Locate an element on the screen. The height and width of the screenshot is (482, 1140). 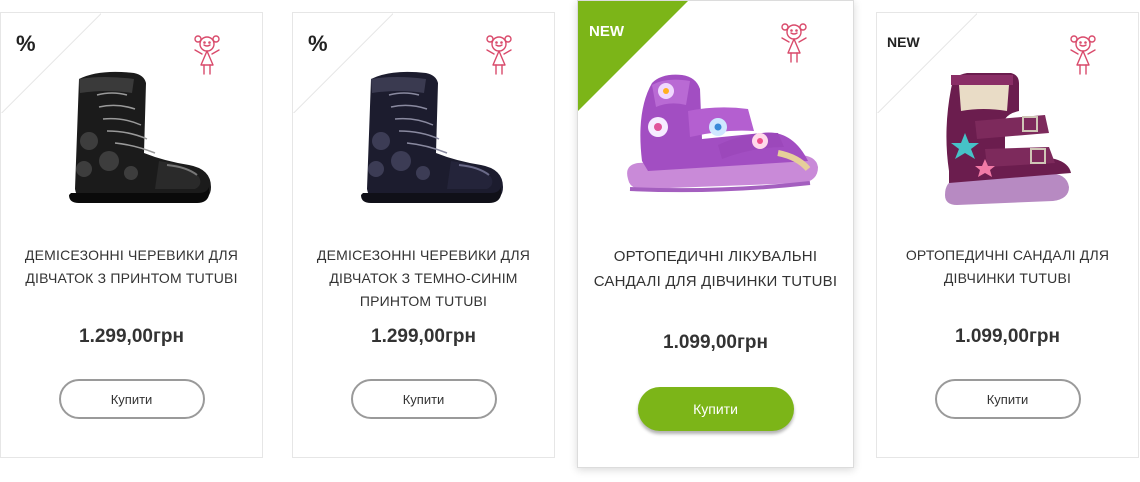
product-title-line: ПРИНТОМ TUTUBI is located at coordinates (423, 301).